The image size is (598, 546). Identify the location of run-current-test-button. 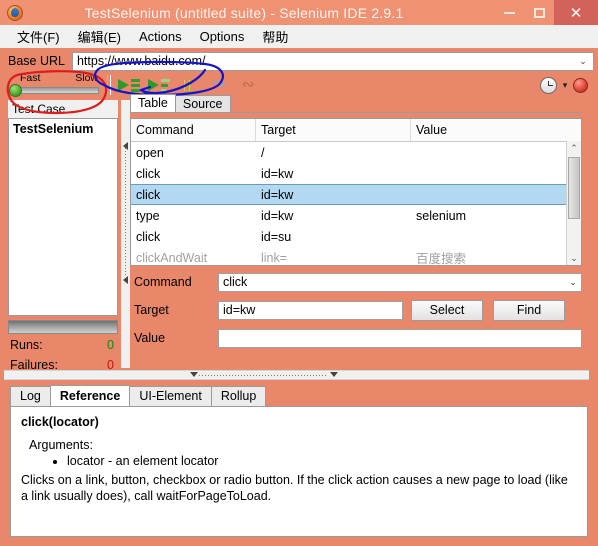
(160, 85).